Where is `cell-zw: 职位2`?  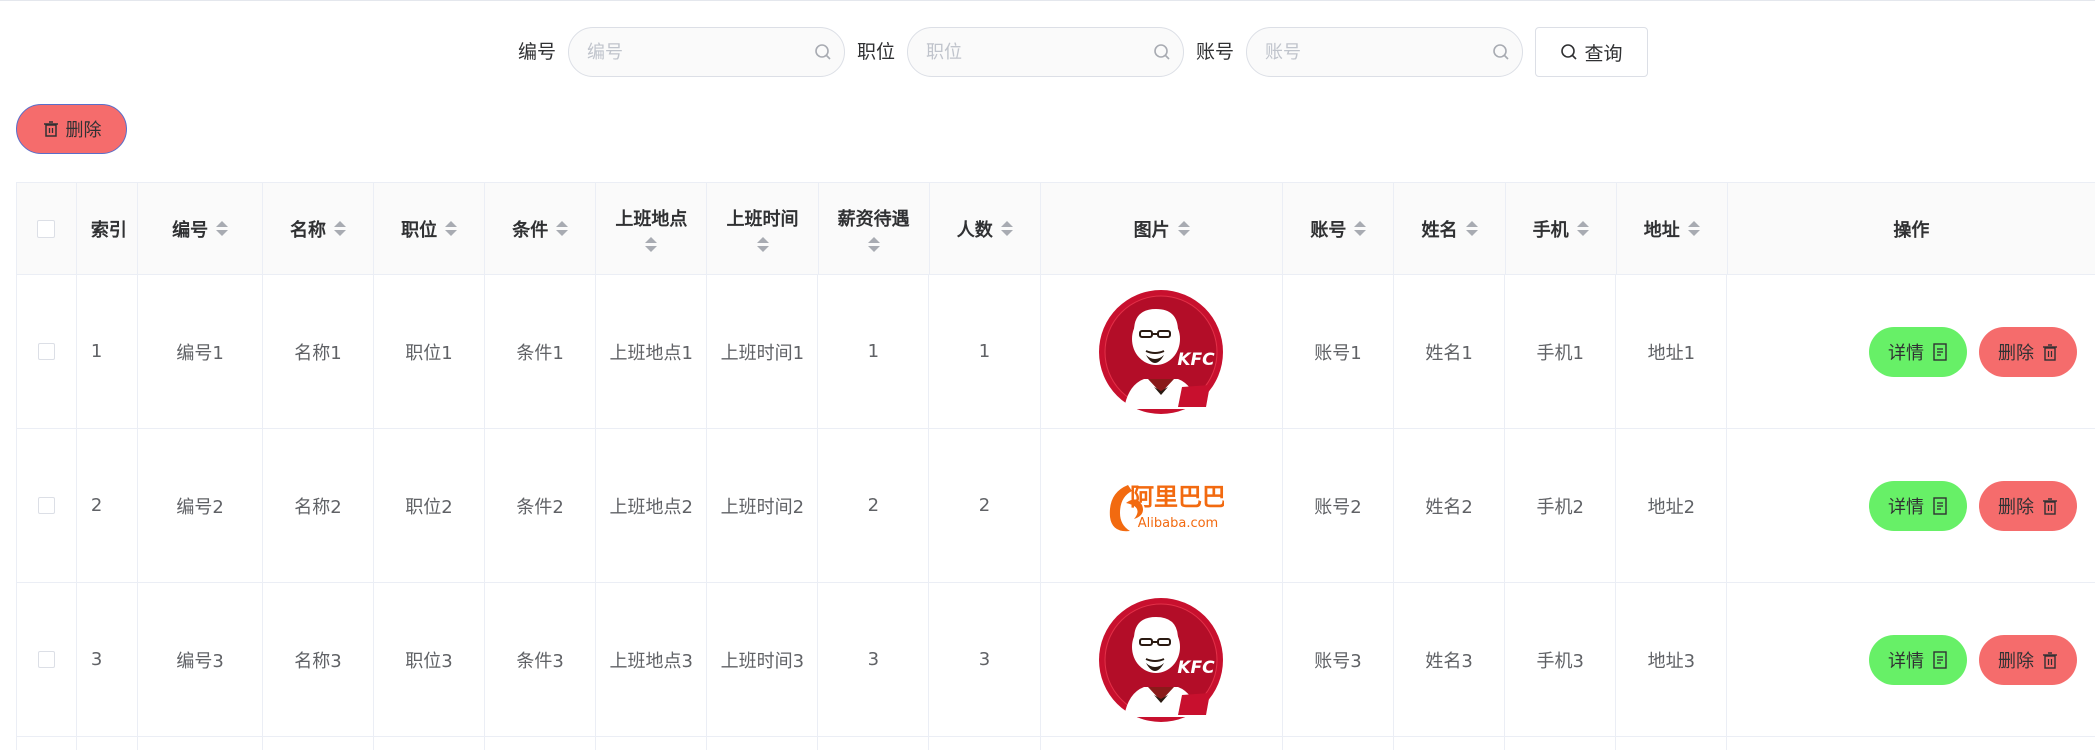 cell-zw: 职位2 is located at coordinates (429, 506).